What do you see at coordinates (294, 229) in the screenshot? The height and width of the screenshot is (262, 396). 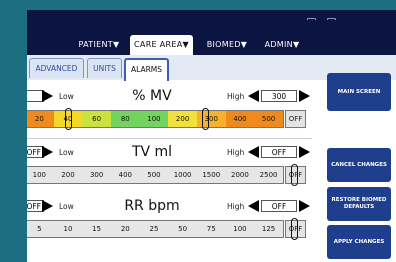 I see `rr-high-handle` at bounding box center [294, 229].